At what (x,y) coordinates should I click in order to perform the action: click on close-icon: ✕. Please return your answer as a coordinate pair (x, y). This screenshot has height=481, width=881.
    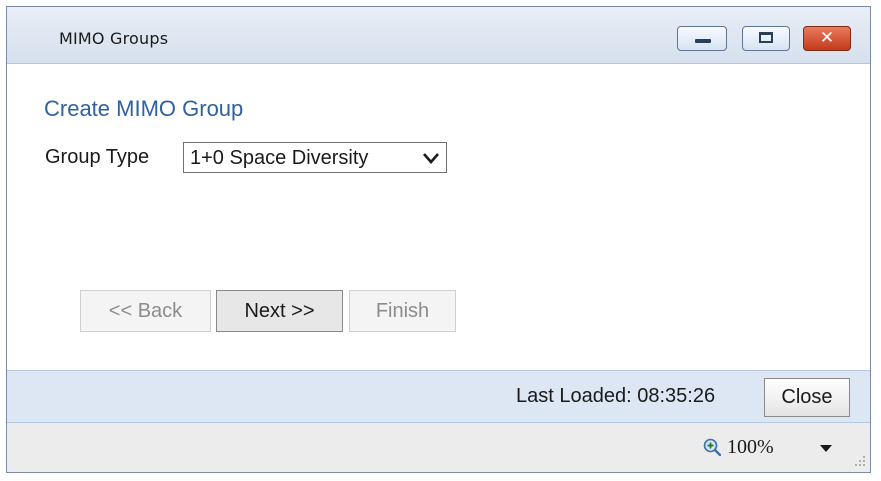
    Looking at the image, I should click on (827, 38).